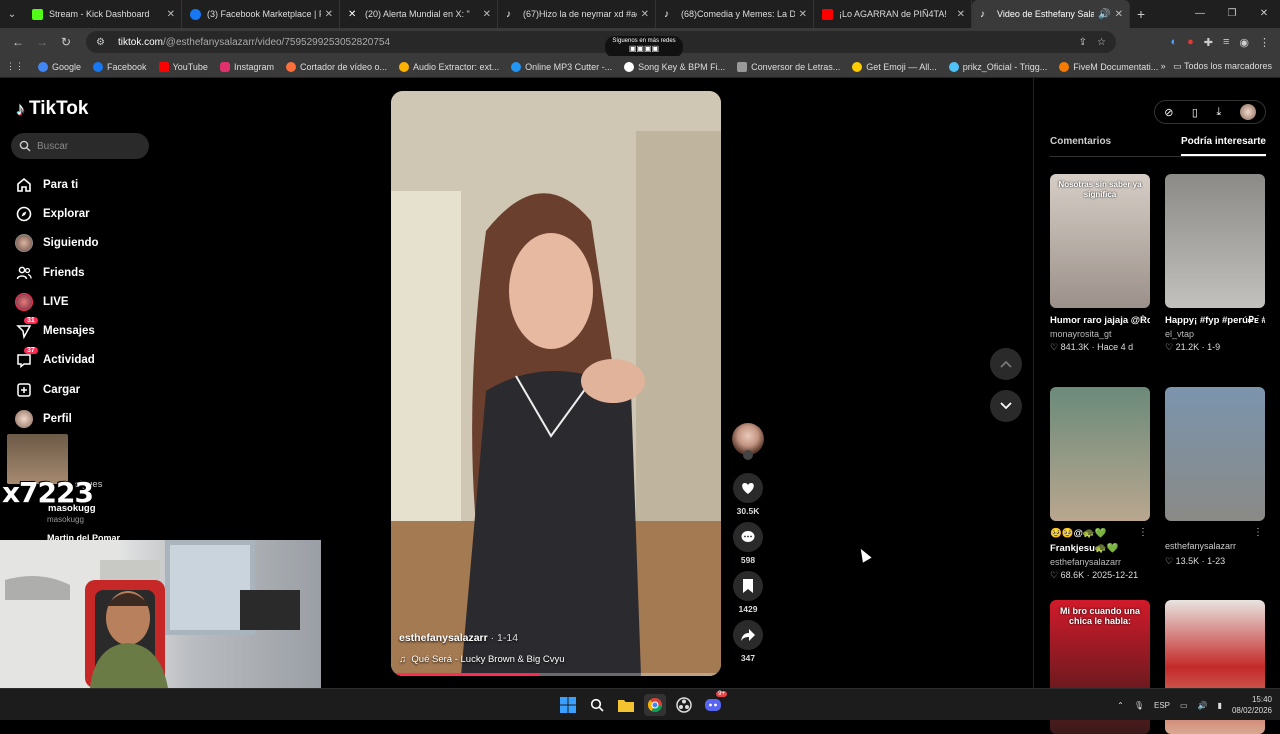  Describe the element at coordinates (748, 641) in the screenshot. I see `share-button: 347` at that location.